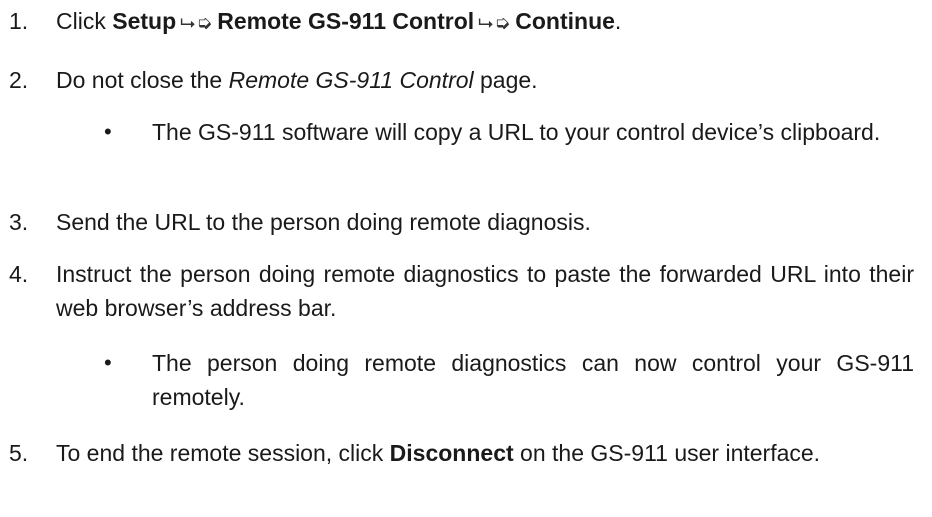 The height and width of the screenshot is (517, 932). What do you see at coordinates (19, 222) in the screenshot?
I see `step-number: 3.` at bounding box center [19, 222].